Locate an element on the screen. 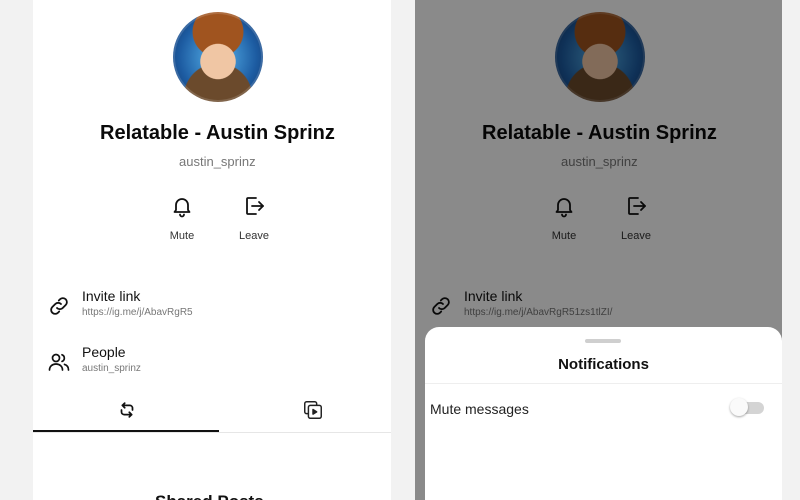 The height and width of the screenshot is (500, 800). bell-icon is located at coordinates (182, 208).